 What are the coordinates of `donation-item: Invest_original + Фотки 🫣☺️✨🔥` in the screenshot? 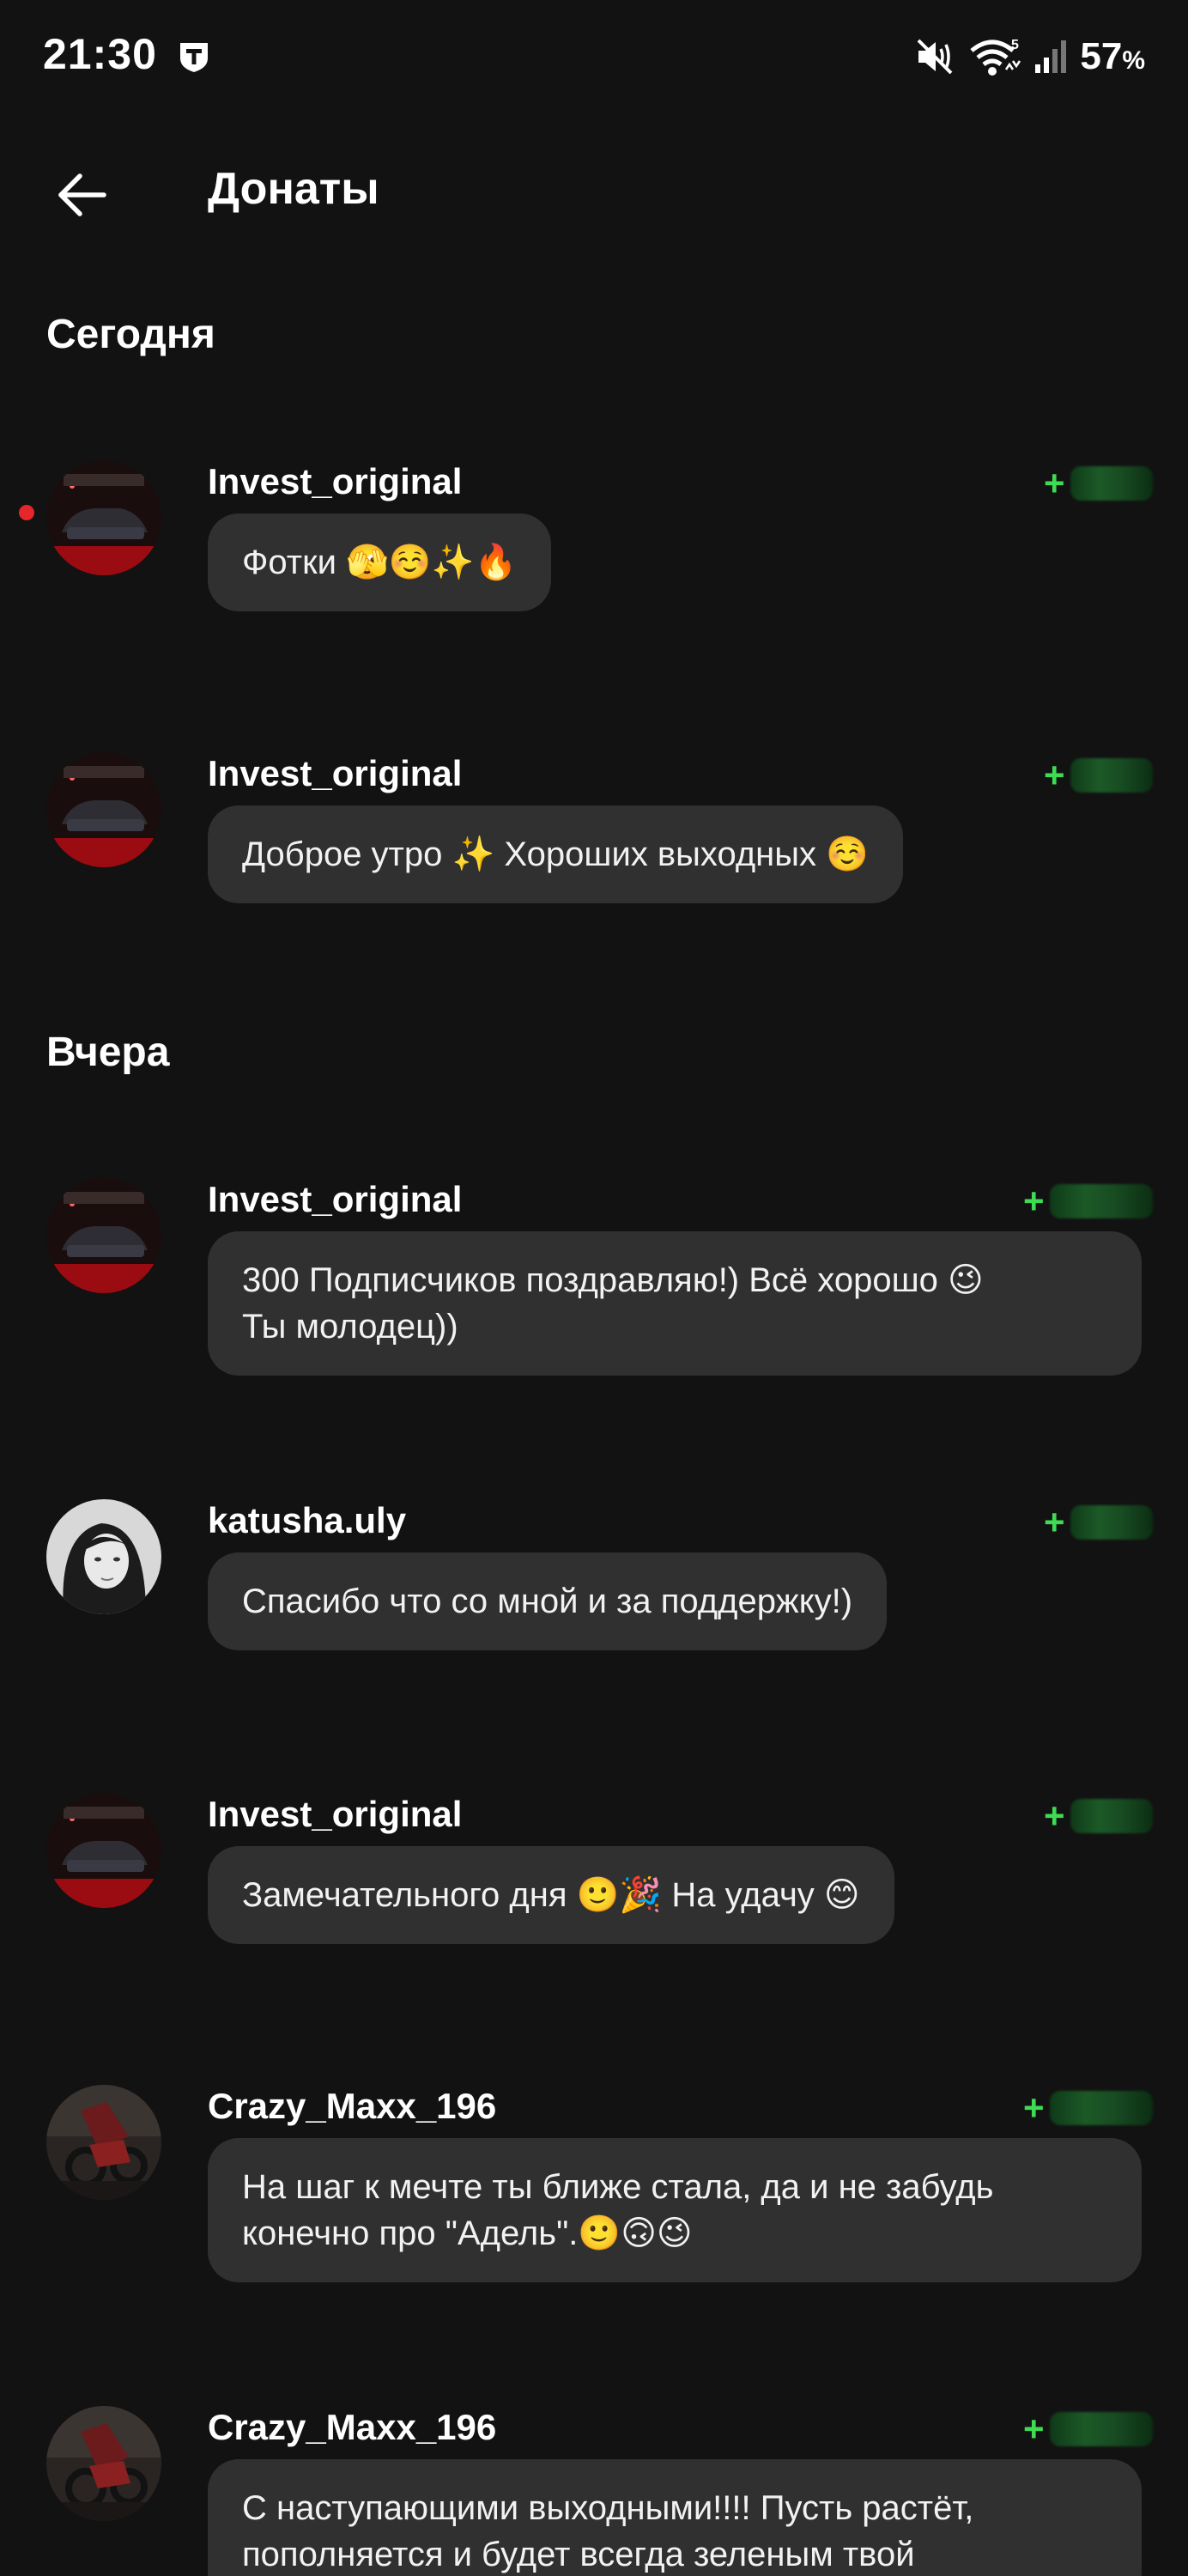 It's located at (594, 546).